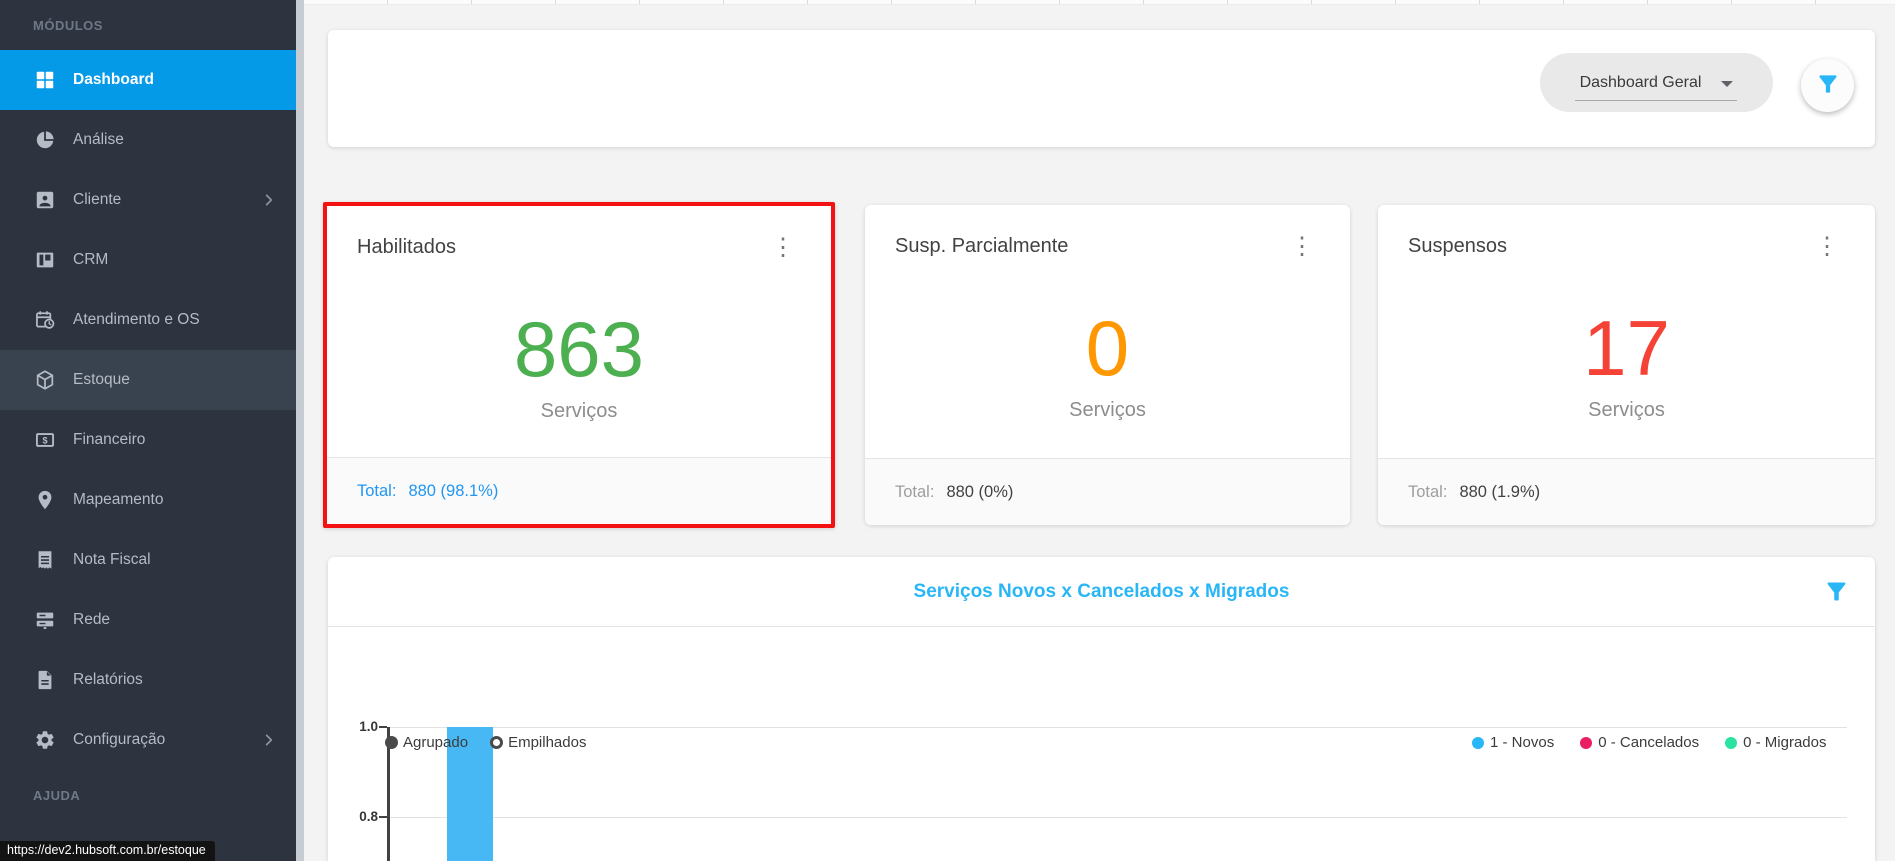 Image resolution: width=1895 pixels, height=861 pixels. I want to click on legend-item-novos: 1 - Novos, so click(1513, 742).